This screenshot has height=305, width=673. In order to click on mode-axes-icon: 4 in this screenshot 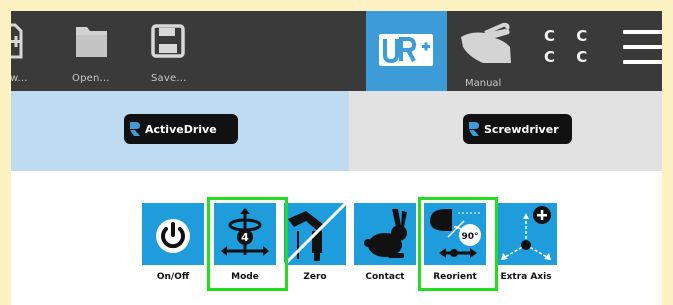, I will do `click(245, 234)`.